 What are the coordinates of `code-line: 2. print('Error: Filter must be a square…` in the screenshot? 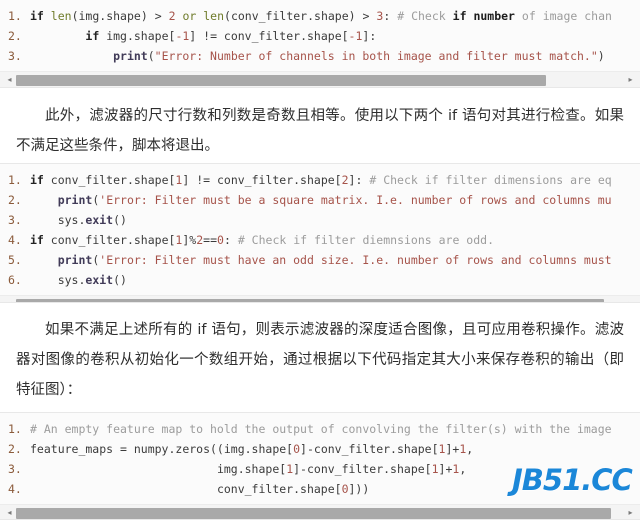 It's located at (320, 200).